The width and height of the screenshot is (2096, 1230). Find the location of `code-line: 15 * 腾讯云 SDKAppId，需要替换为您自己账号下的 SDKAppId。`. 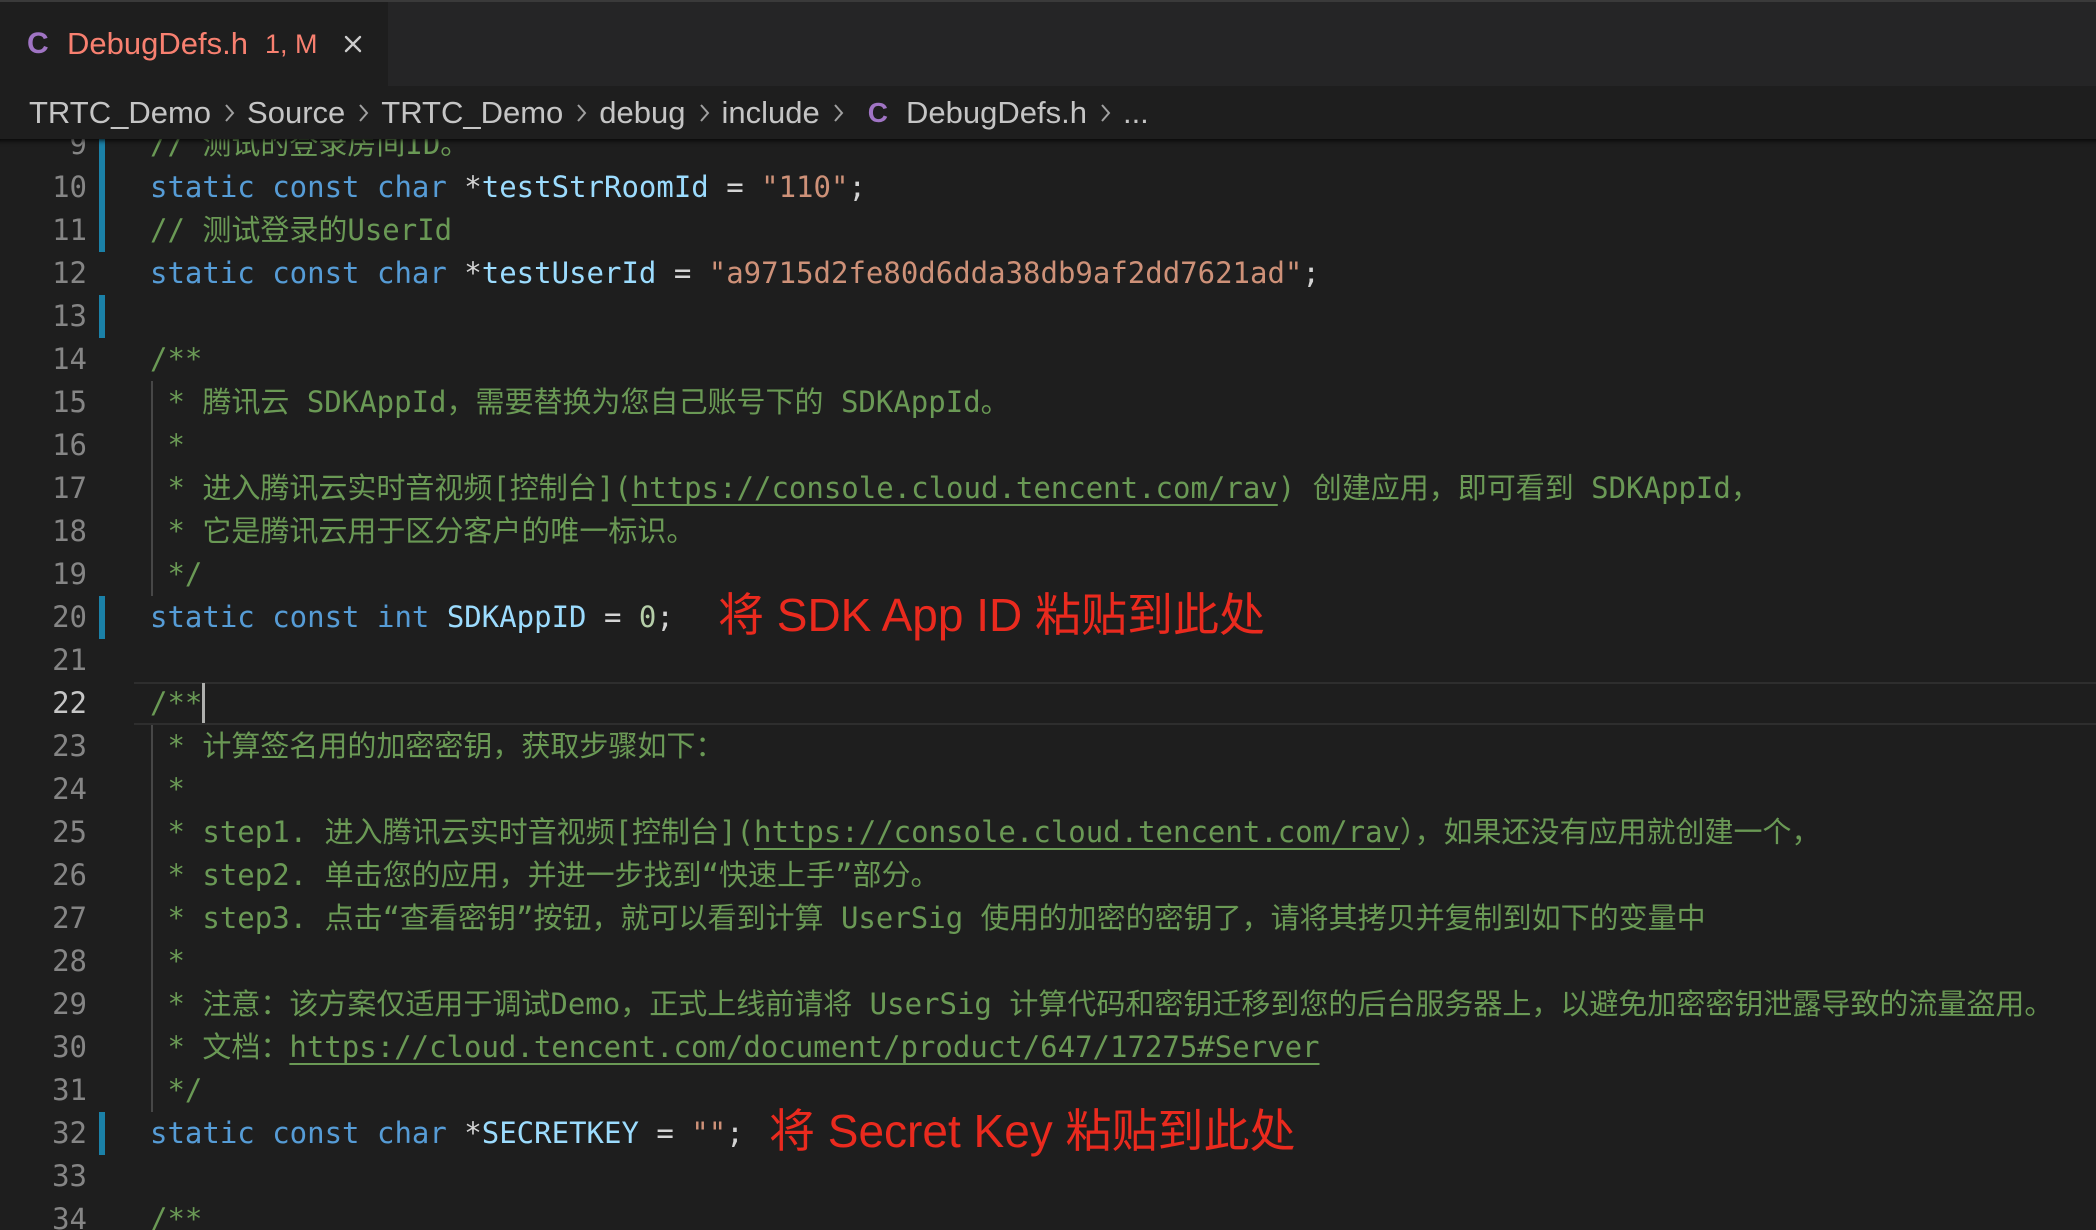

code-line: 15 * 腾讯云 SDKAppId，需要替换为您自己账号下的 SDKAppId。 is located at coordinates (1048, 402).